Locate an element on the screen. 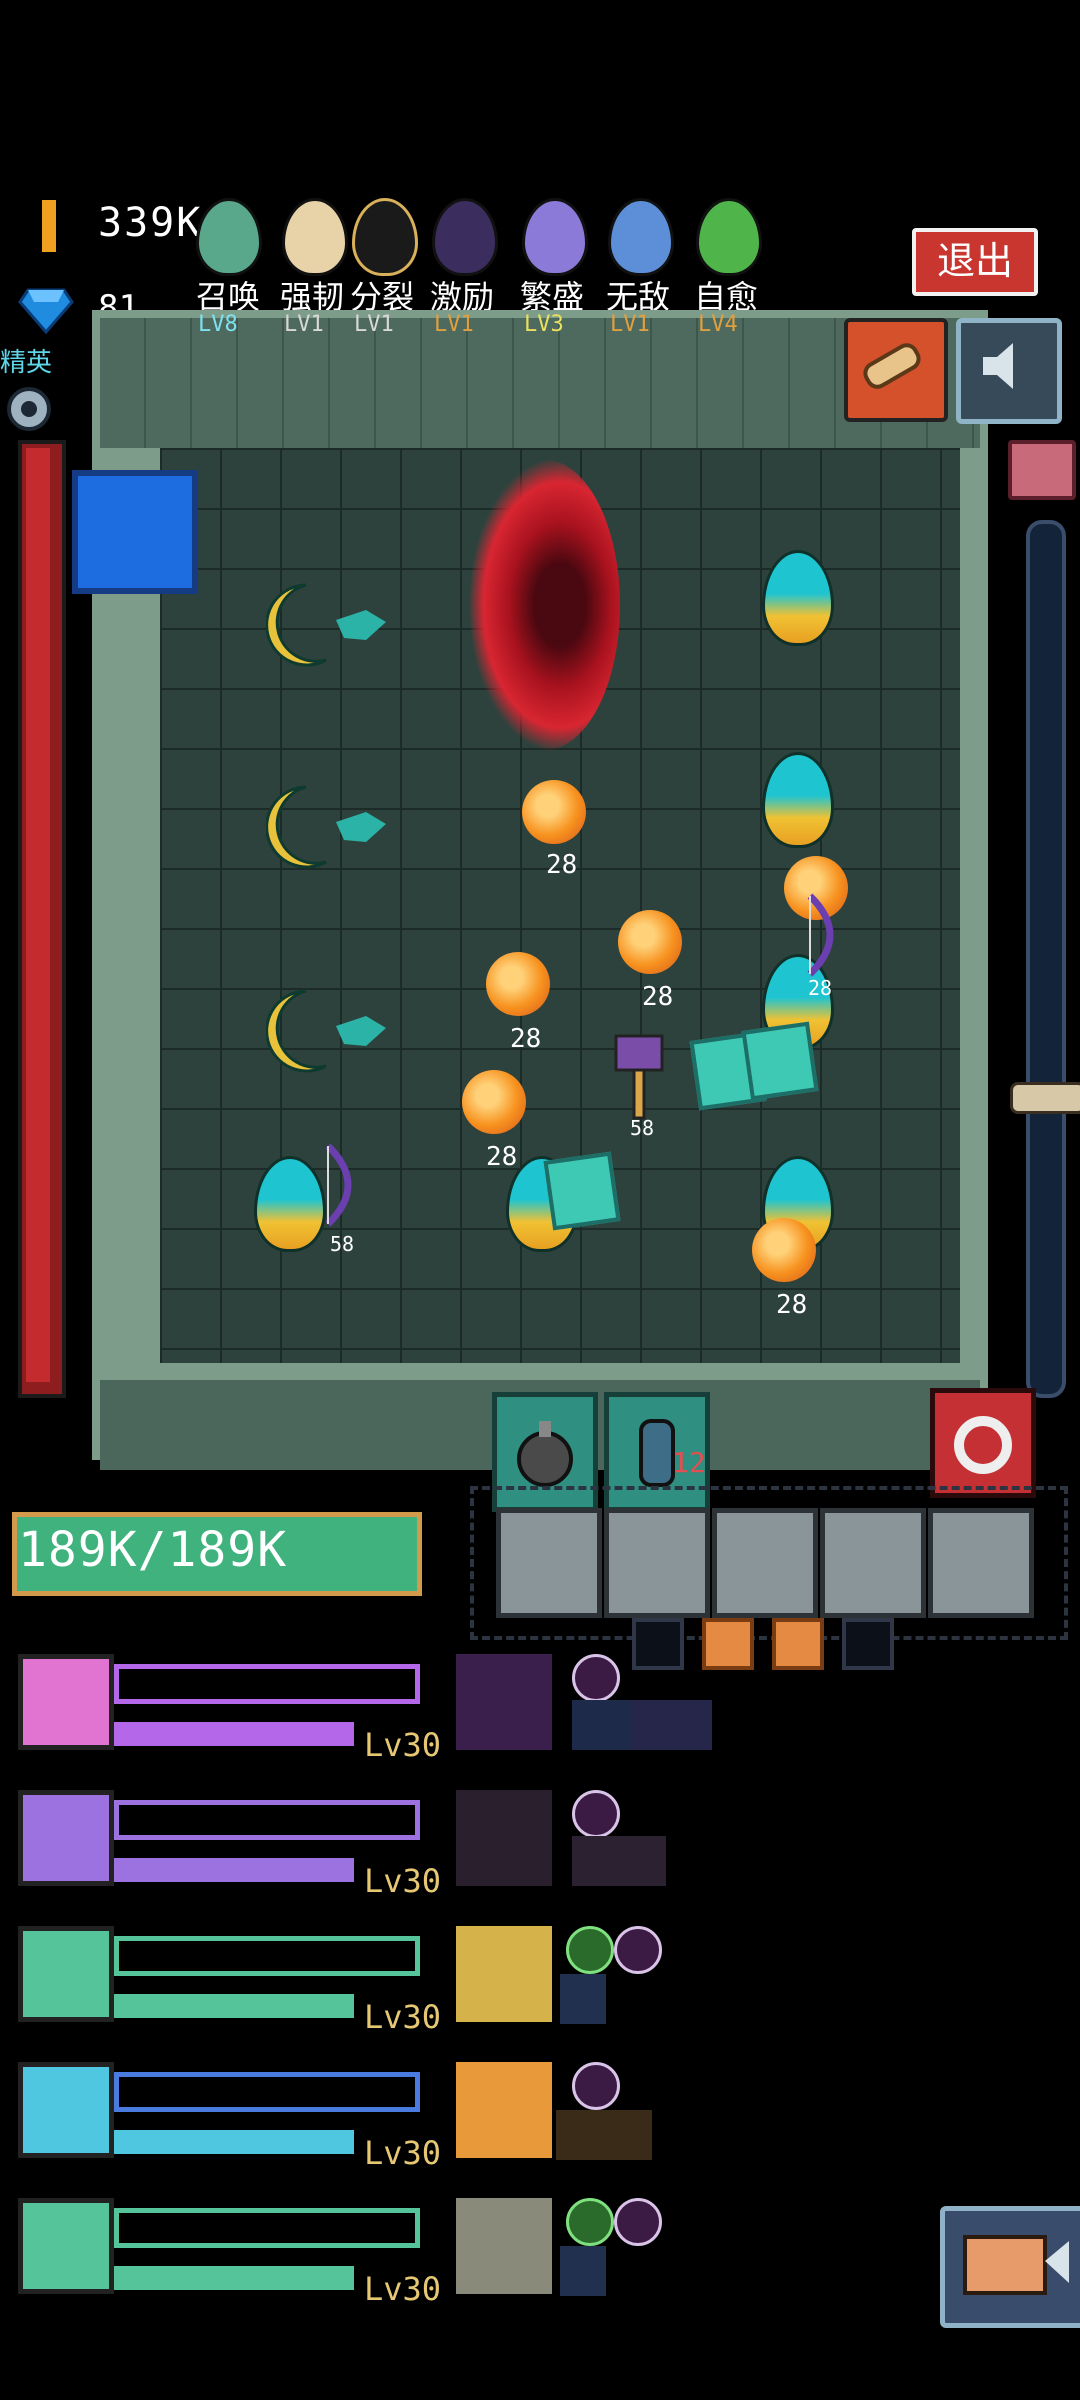 The image size is (1080, 2400). scroll-button is located at coordinates (896, 370).